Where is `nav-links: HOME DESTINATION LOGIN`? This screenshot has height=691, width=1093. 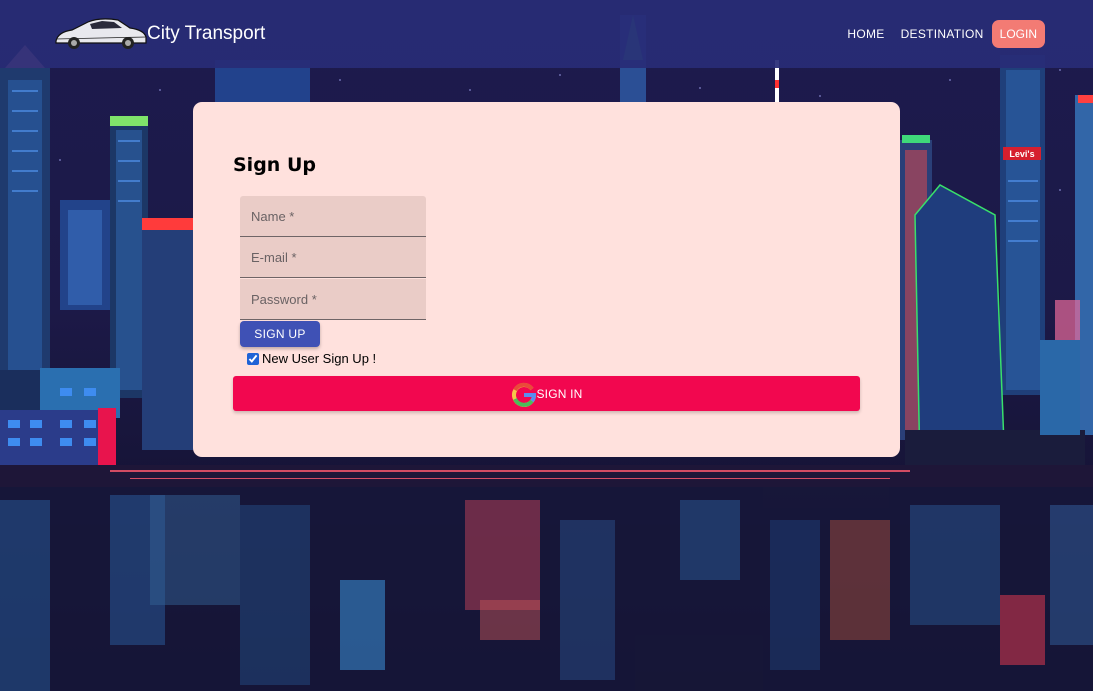 nav-links: HOME DESTINATION LOGIN is located at coordinates (938, 34).